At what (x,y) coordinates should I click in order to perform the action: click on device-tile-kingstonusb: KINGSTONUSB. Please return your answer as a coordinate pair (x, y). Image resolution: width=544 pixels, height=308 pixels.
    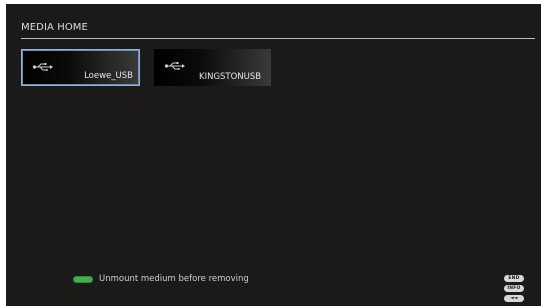
    Looking at the image, I should click on (212, 67).